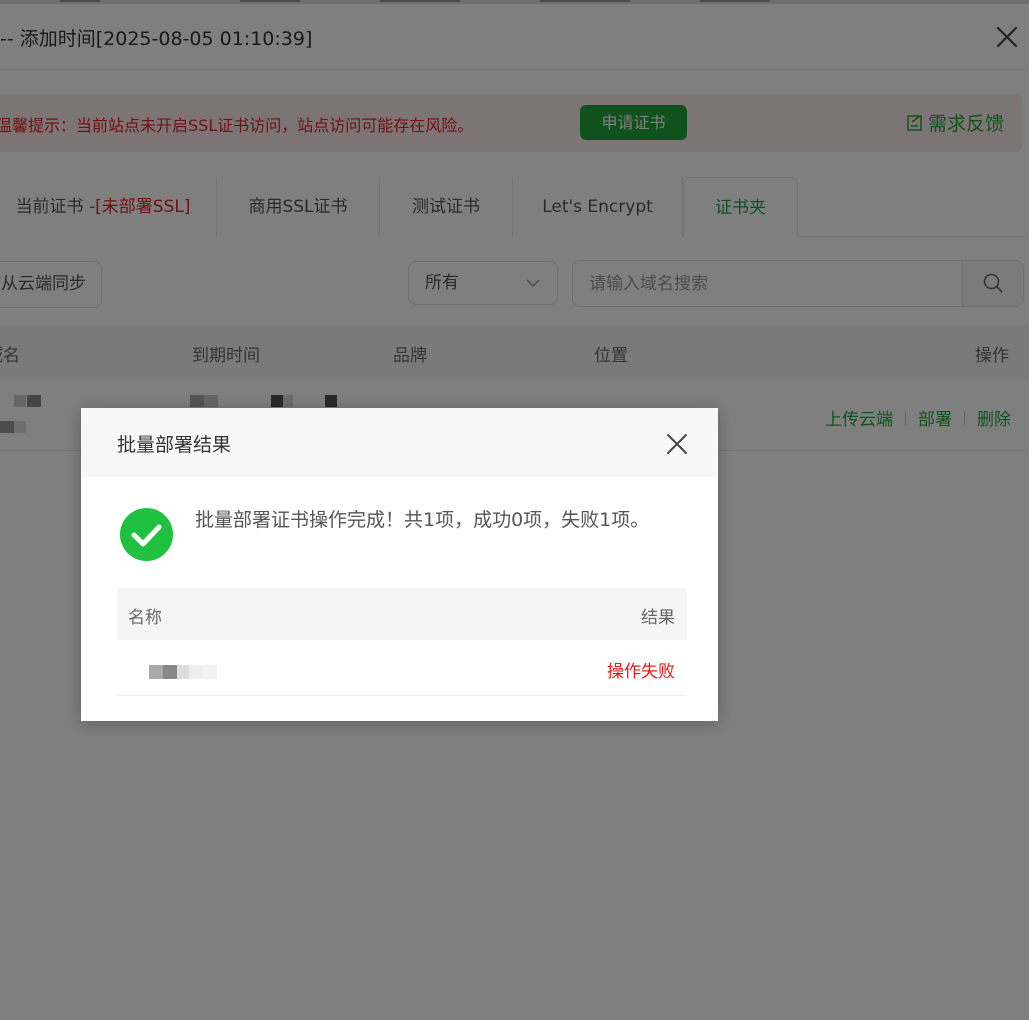 This screenshot has height=1020, width=1029. What do you see at coordinates (174, 445) in the screenshot?
I see `dialog-title: 批量部署结果` at bounding box center [174, 445].